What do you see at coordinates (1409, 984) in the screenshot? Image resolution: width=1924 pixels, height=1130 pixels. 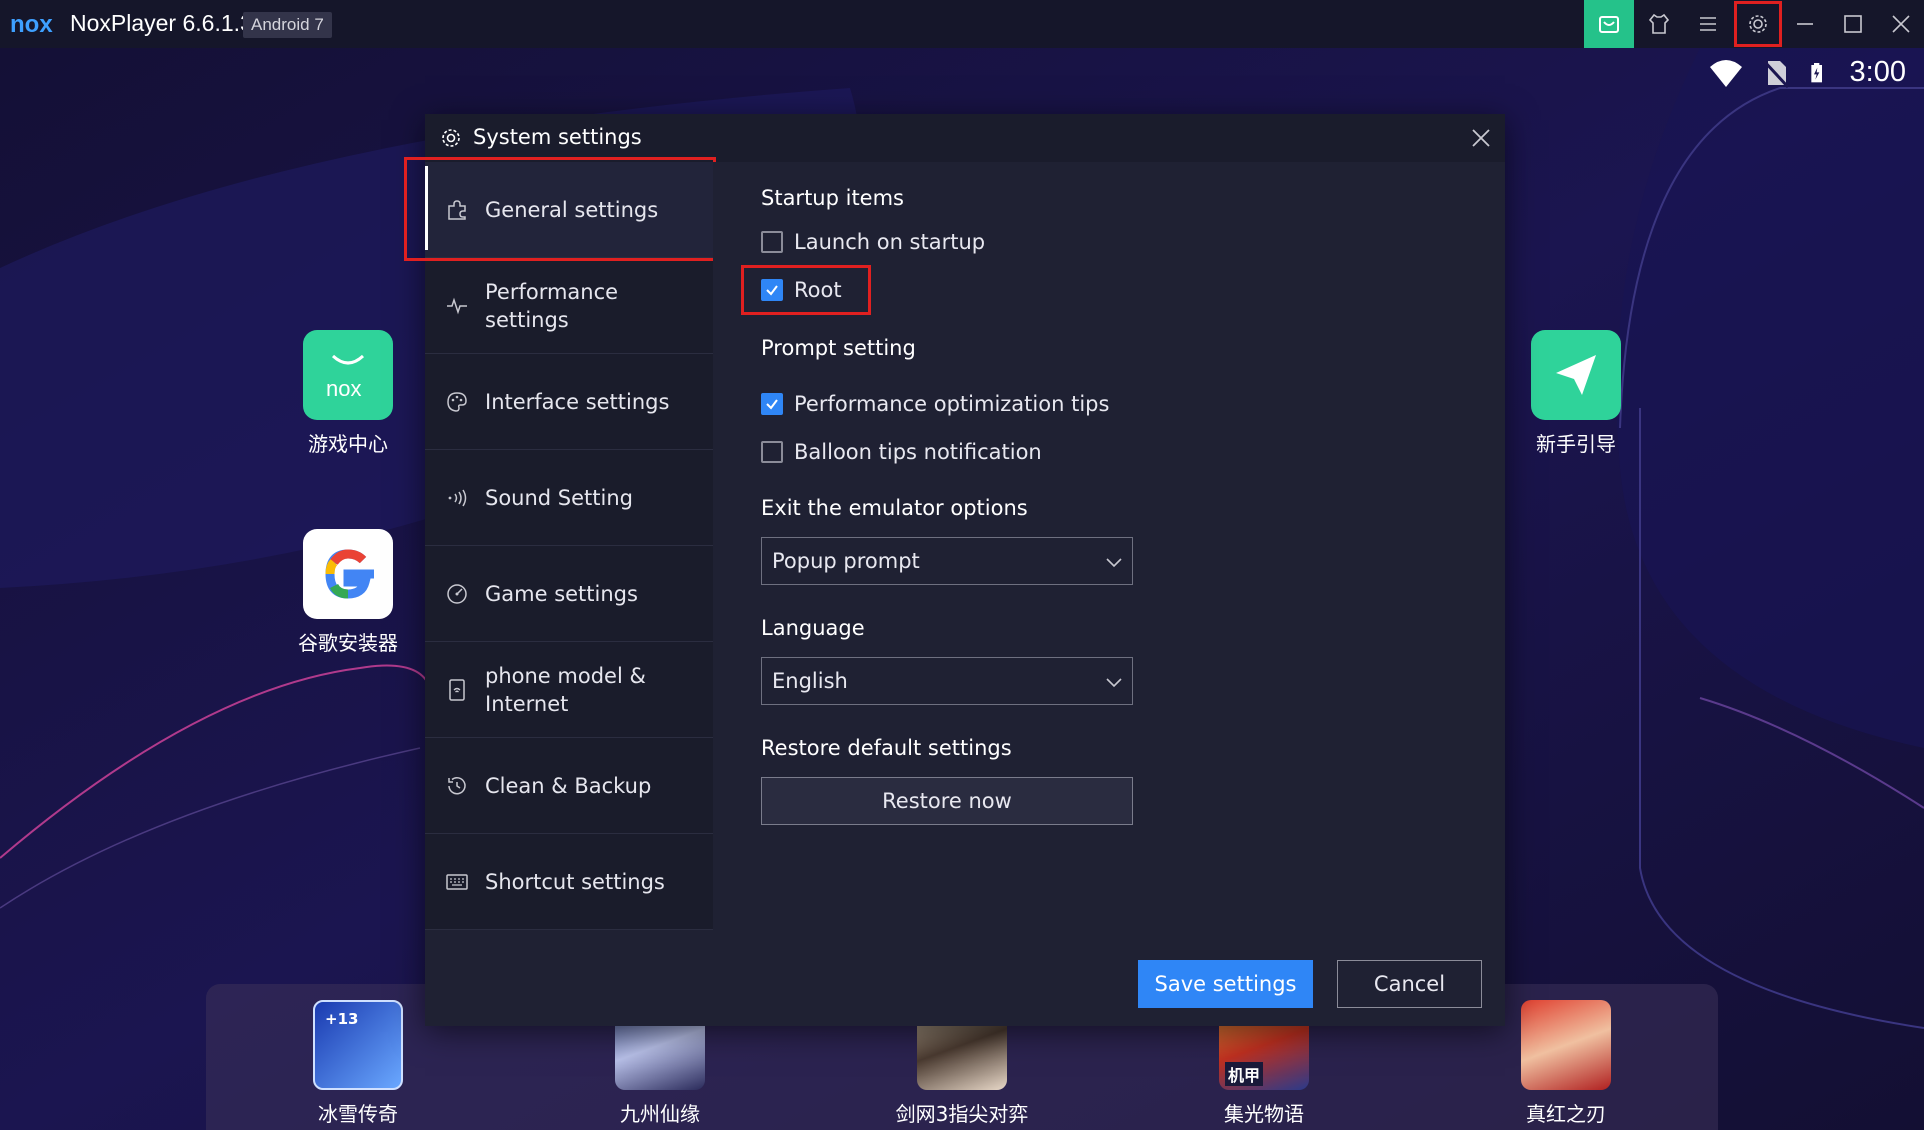 I see `cancel-button: Cancel` at bounding box center [1409, 984].